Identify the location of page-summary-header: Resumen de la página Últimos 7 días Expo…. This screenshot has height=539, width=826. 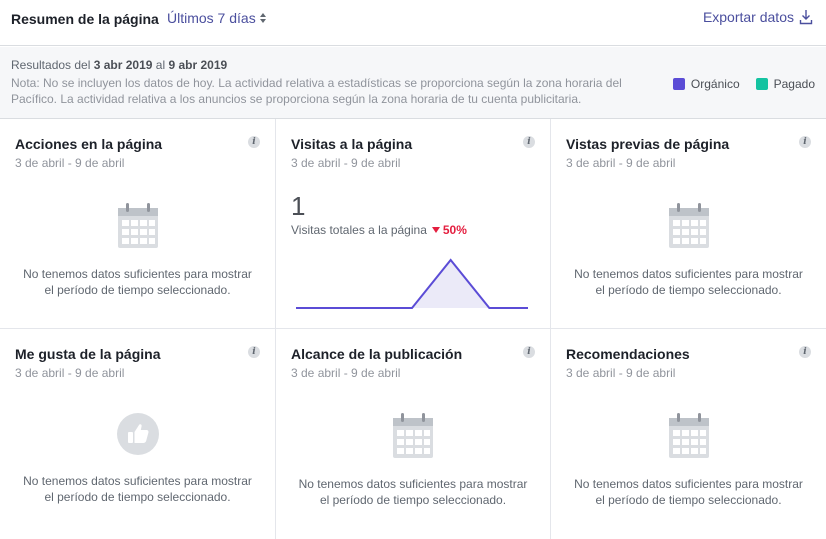
(413, 23).